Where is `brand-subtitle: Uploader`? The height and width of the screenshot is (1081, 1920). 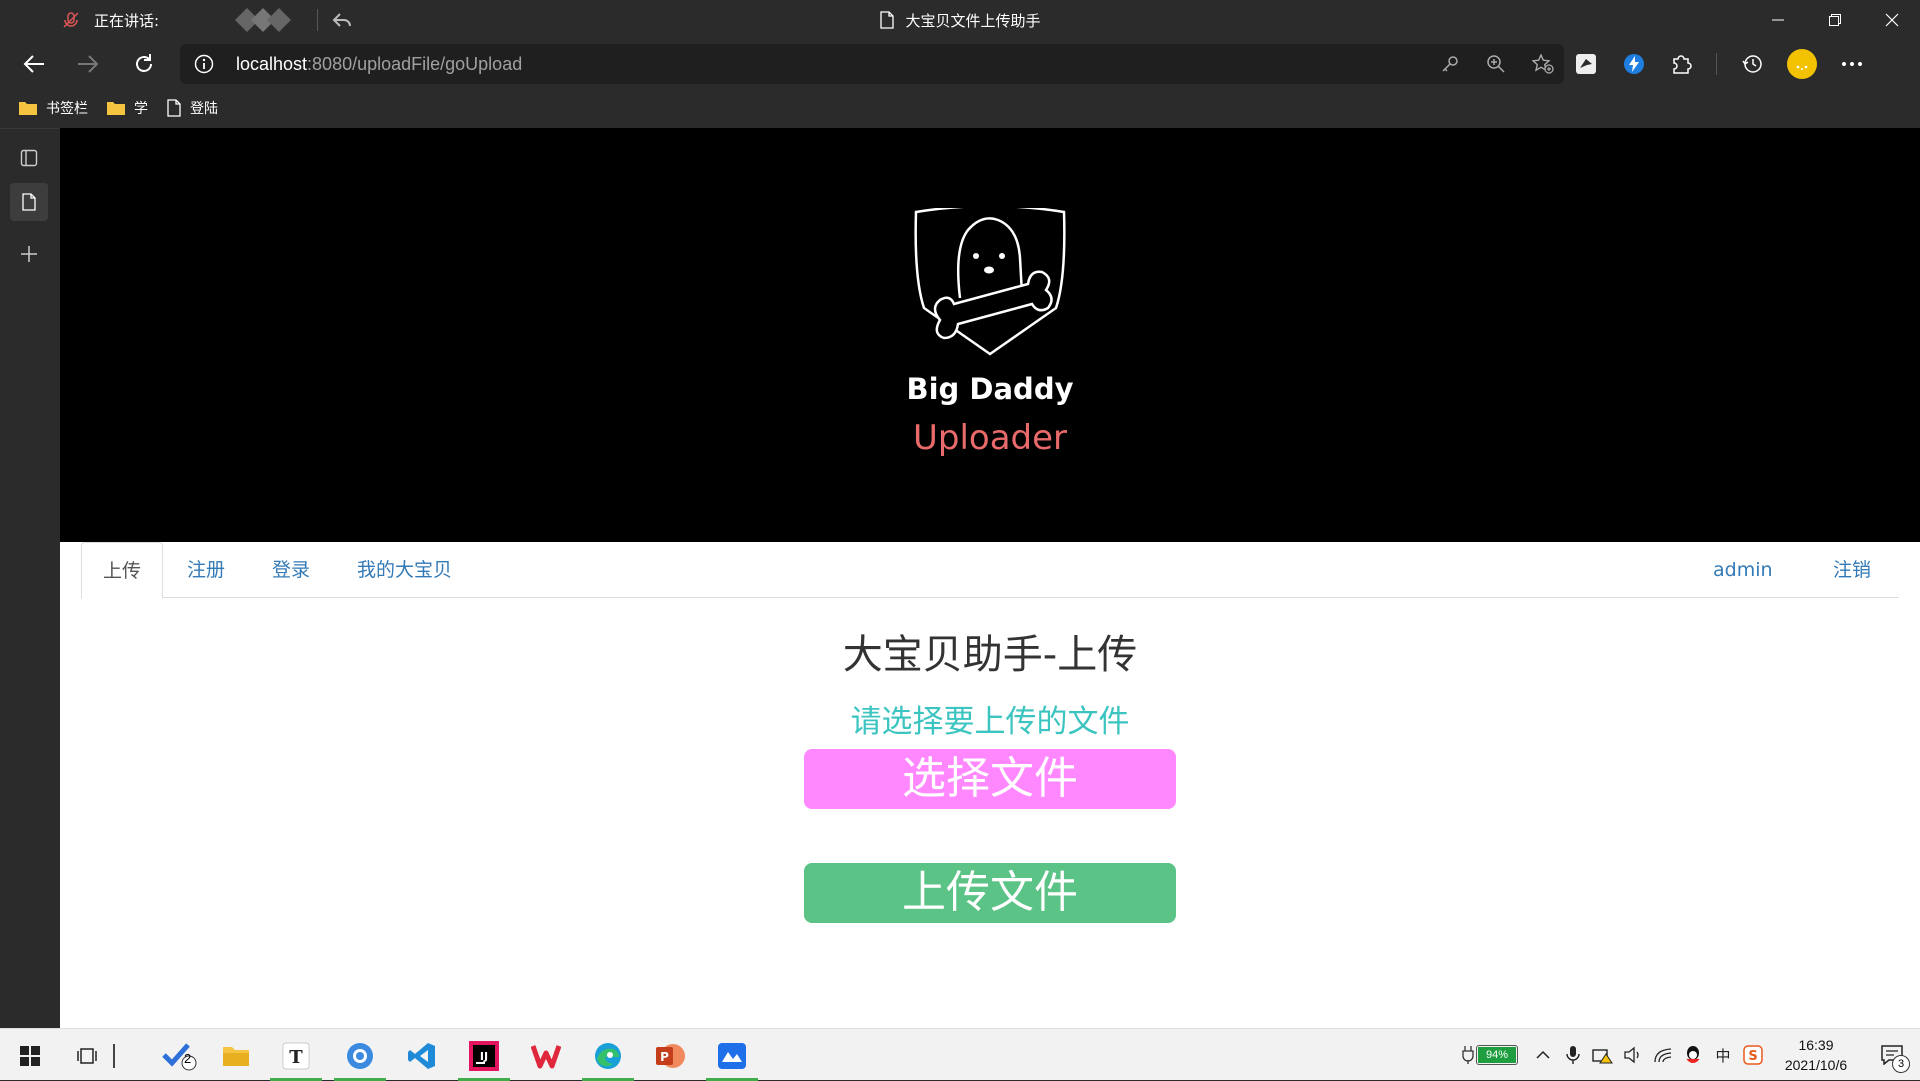 brand-subtitle: Uploader is located at coordinates (990, 438).